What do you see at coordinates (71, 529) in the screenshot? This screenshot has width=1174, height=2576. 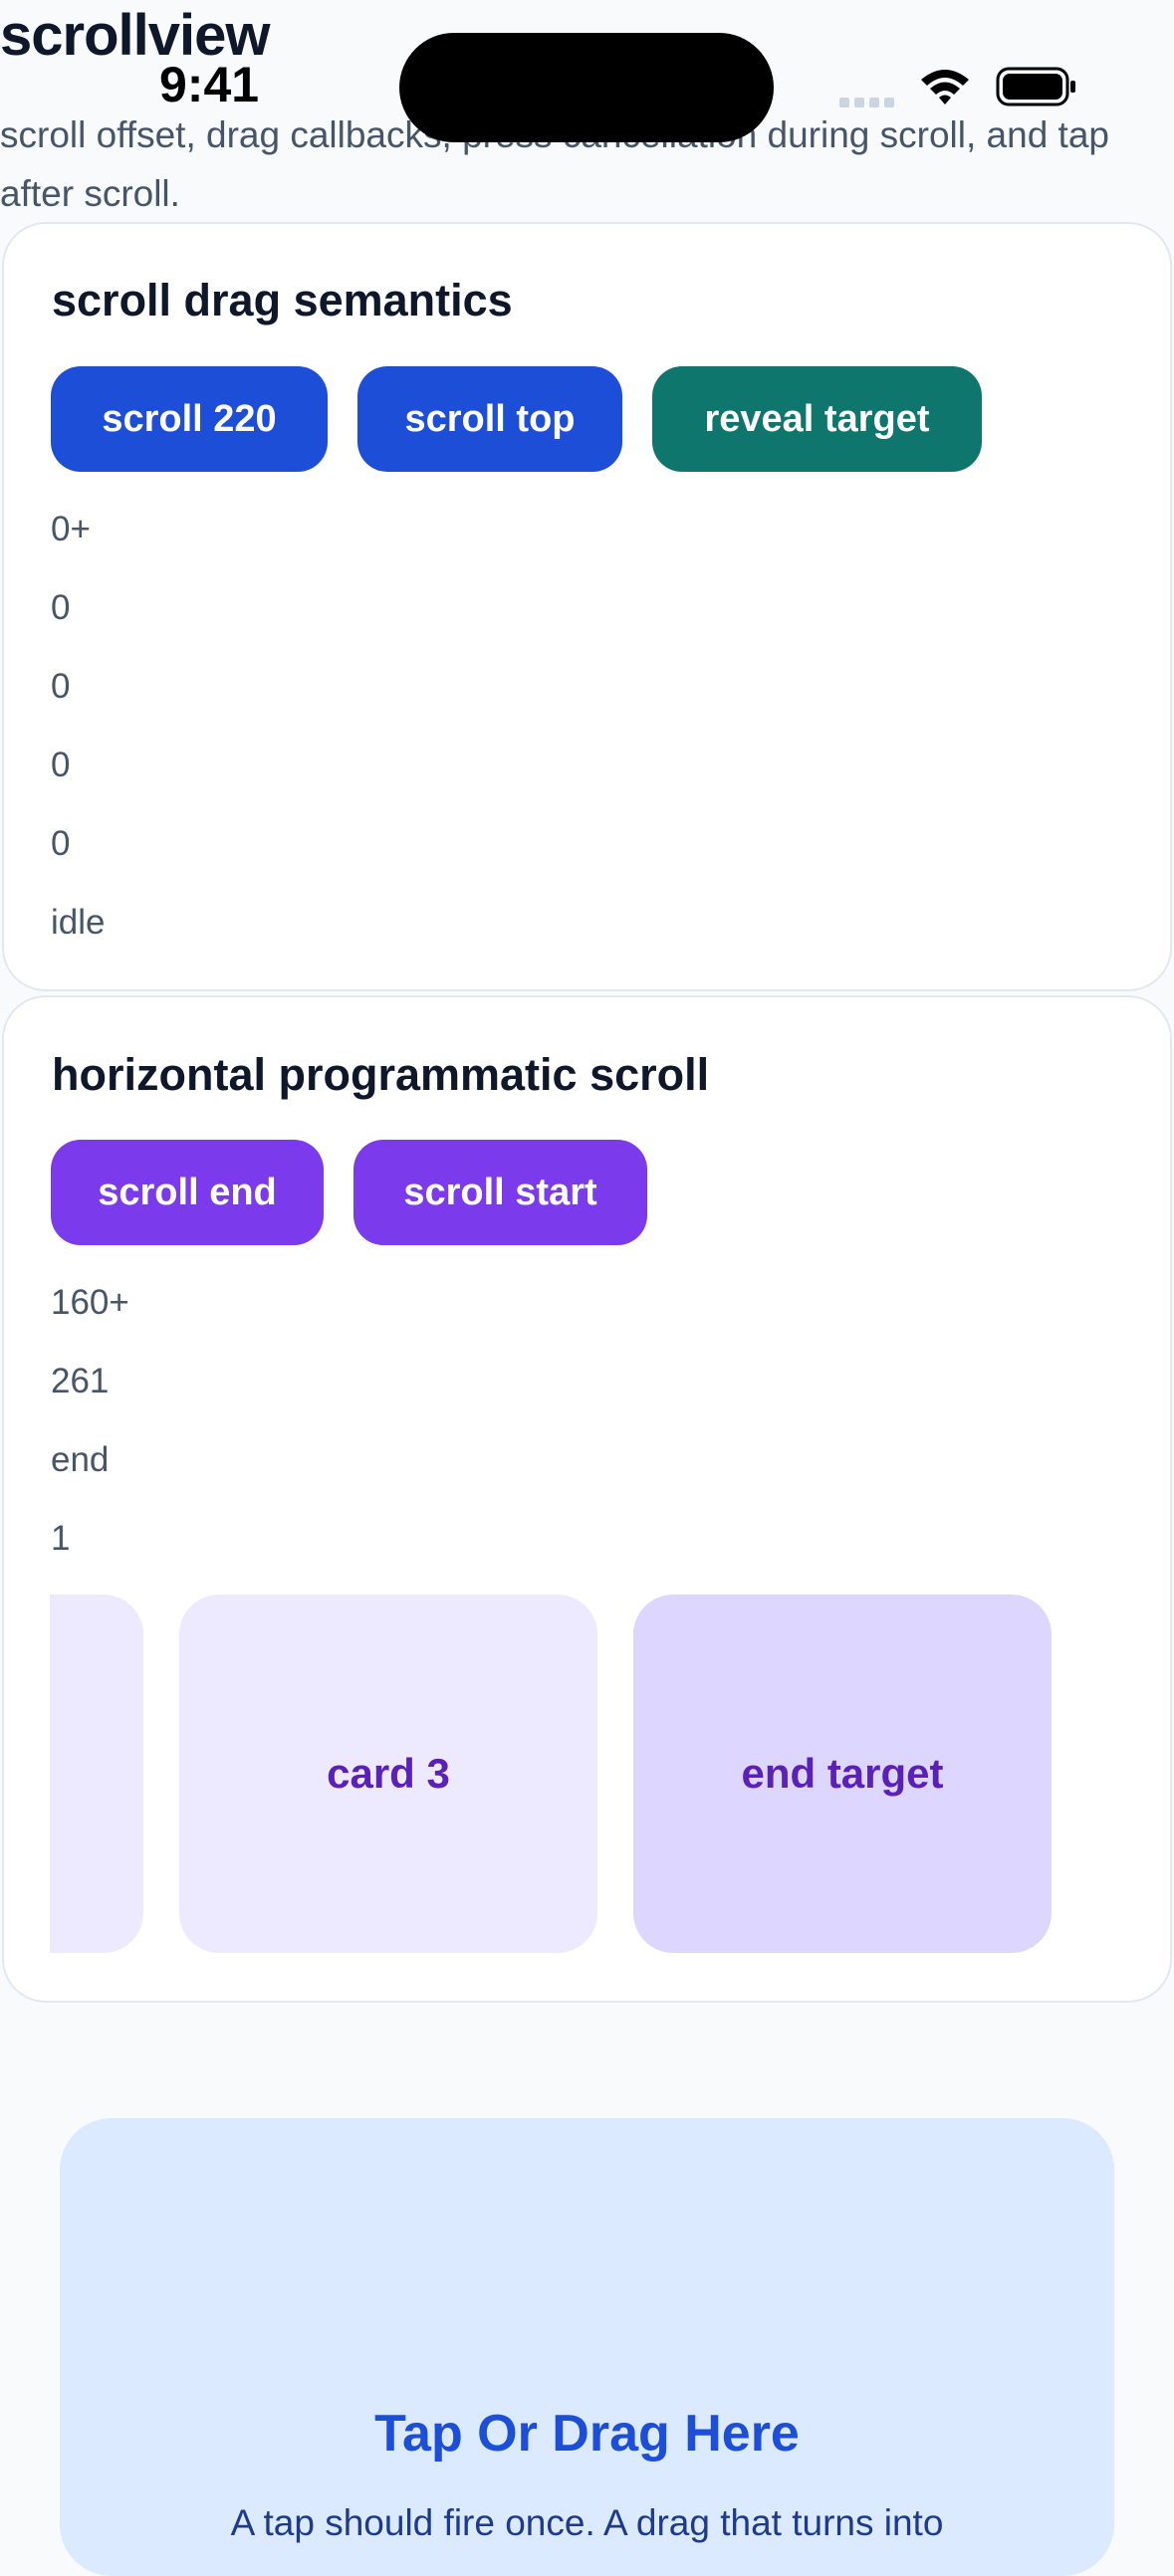 I see `scroll-offset-value: 0+` at bounding box center [71, 529].